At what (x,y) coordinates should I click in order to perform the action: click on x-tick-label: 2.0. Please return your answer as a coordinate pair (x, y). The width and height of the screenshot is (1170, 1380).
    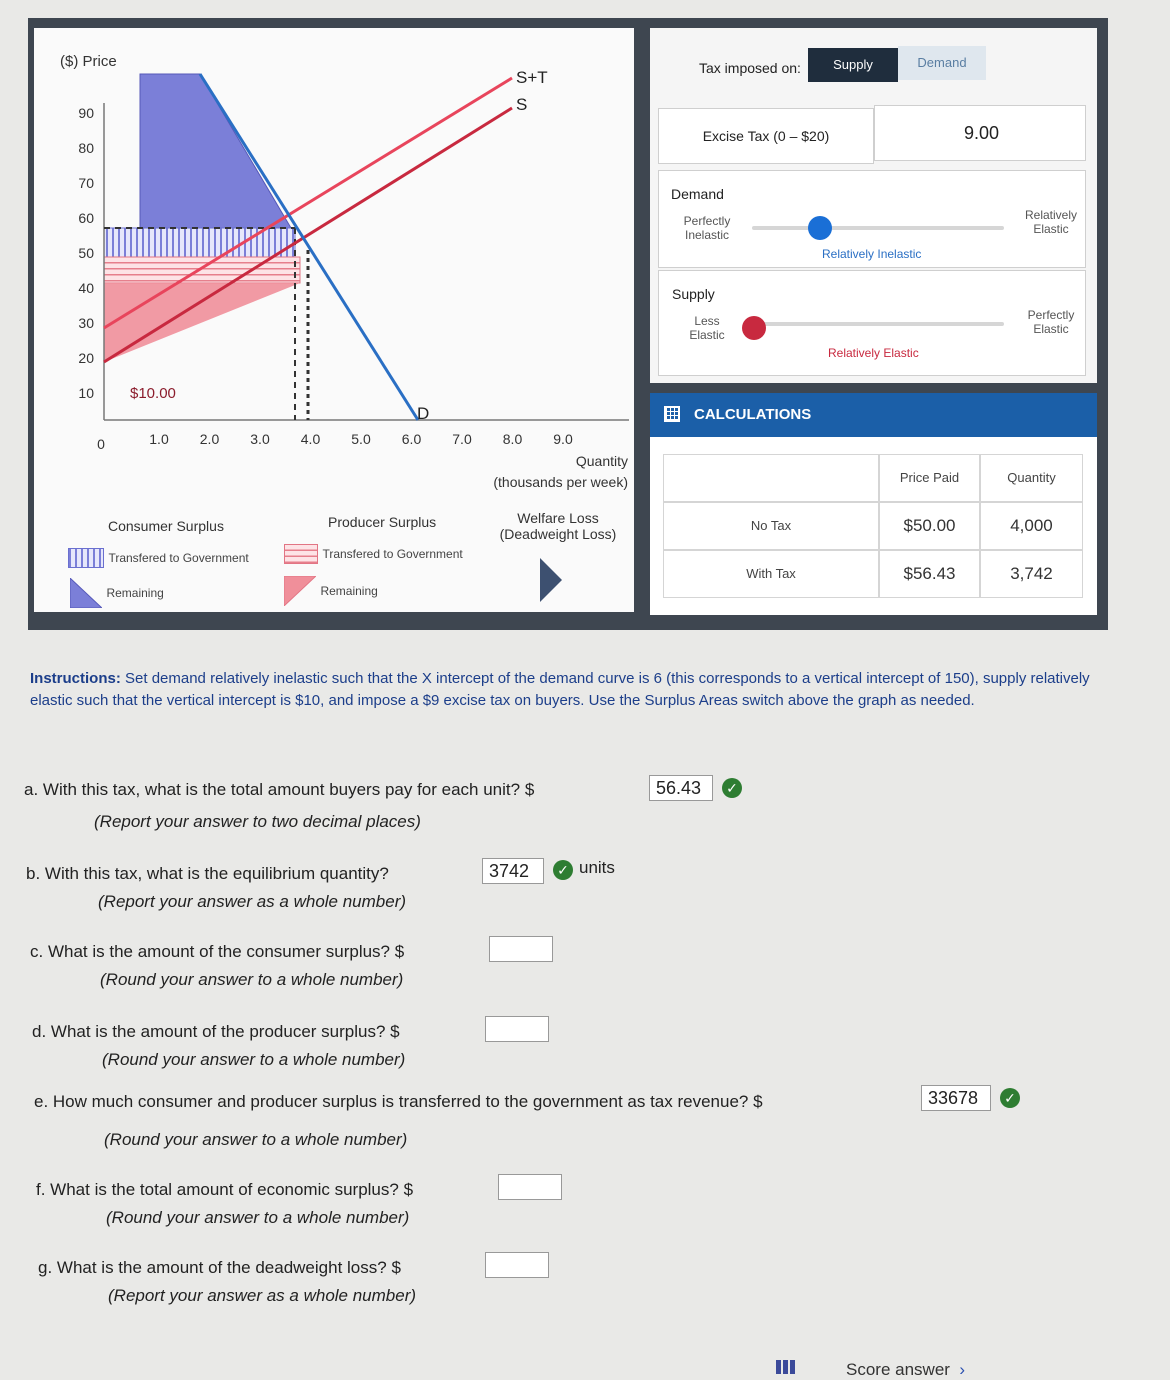
    Looking at the image, I should click on (210, 439).